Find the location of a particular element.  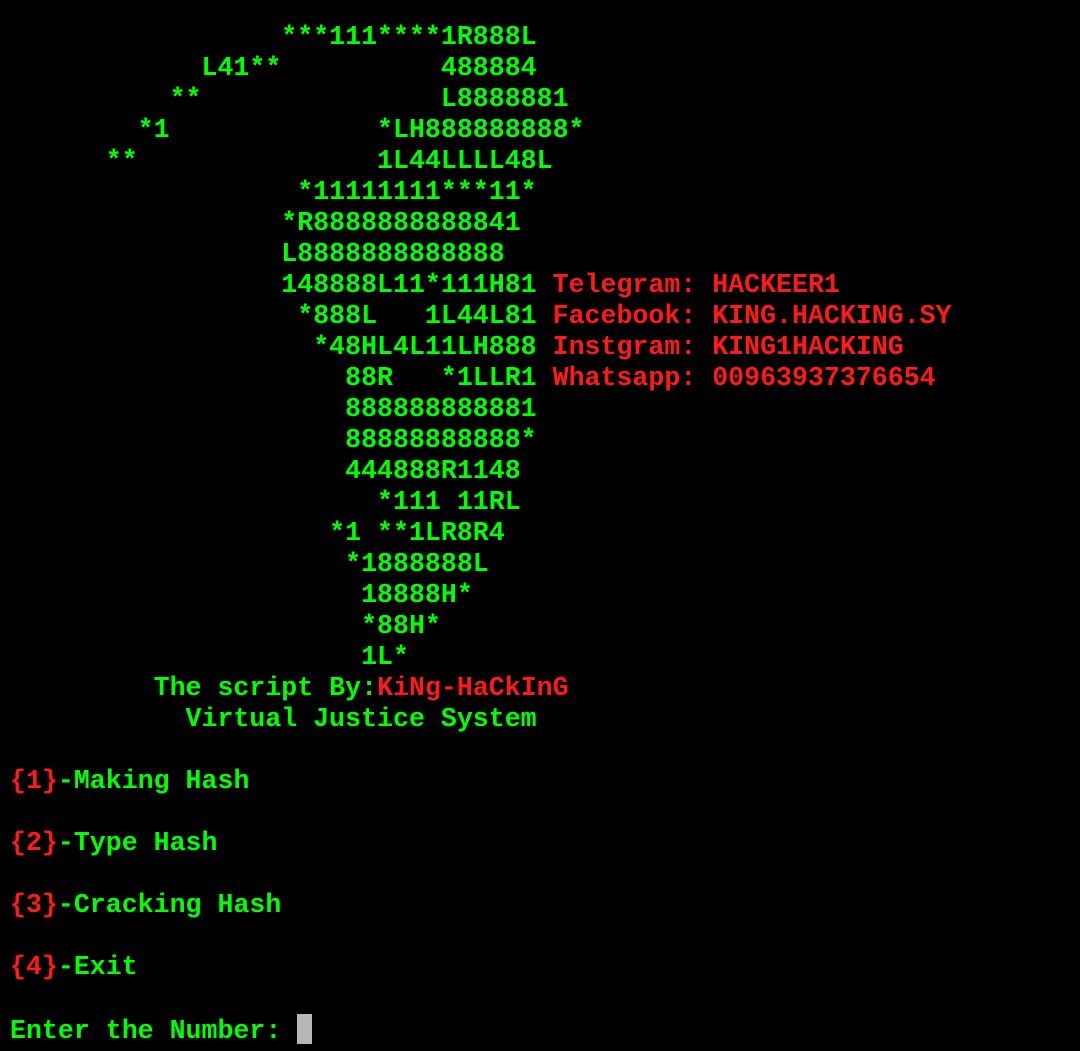

input-prompt-line: Enter the Number: is located at coordinates (545, 1030).